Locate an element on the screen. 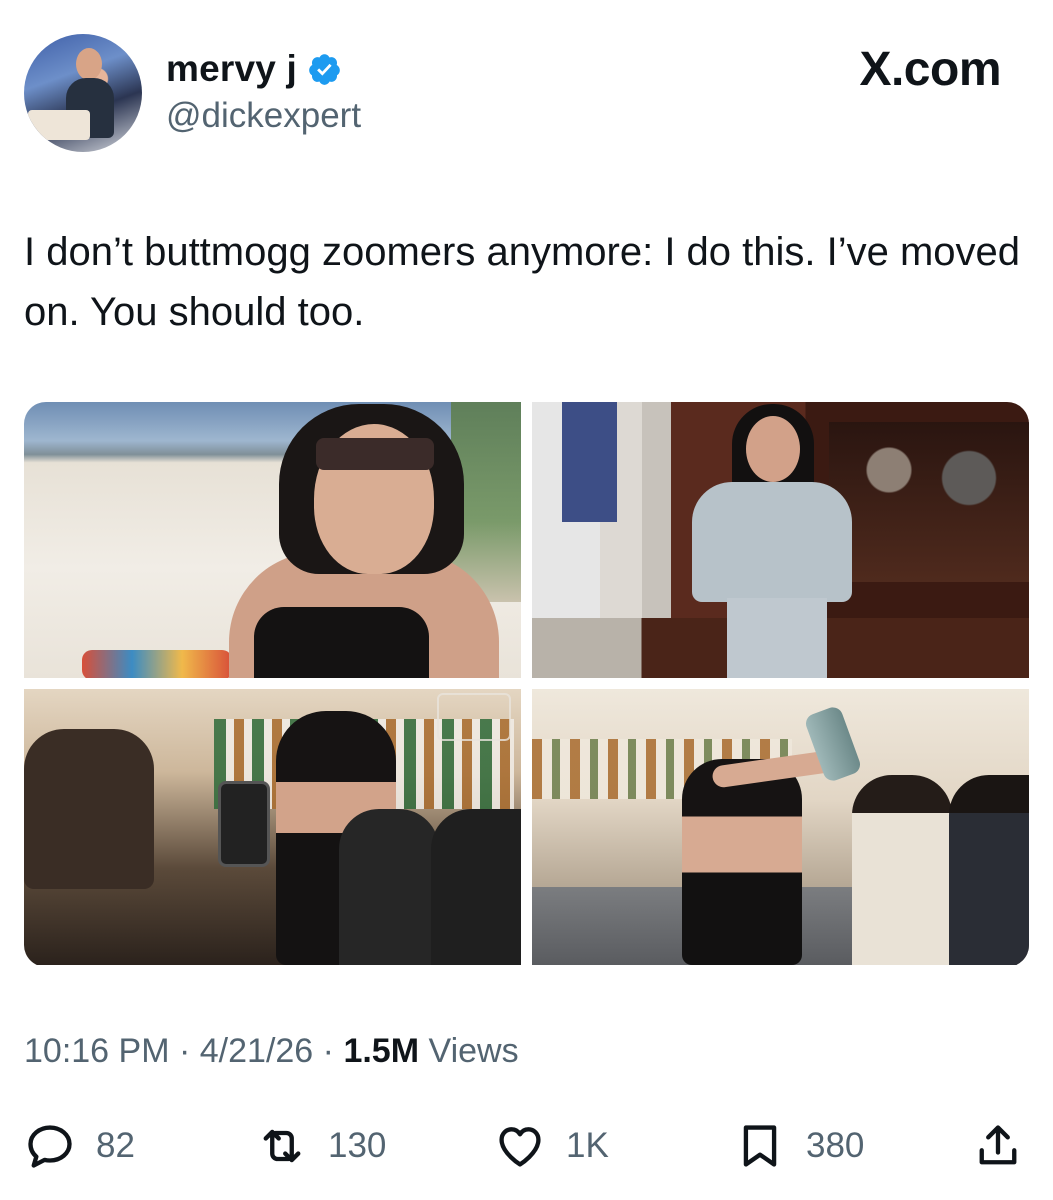 The width and height of the screenshot is (1053, 1200). action-bar: 82 130 1K 380 is located at coordinates (524, 1146).